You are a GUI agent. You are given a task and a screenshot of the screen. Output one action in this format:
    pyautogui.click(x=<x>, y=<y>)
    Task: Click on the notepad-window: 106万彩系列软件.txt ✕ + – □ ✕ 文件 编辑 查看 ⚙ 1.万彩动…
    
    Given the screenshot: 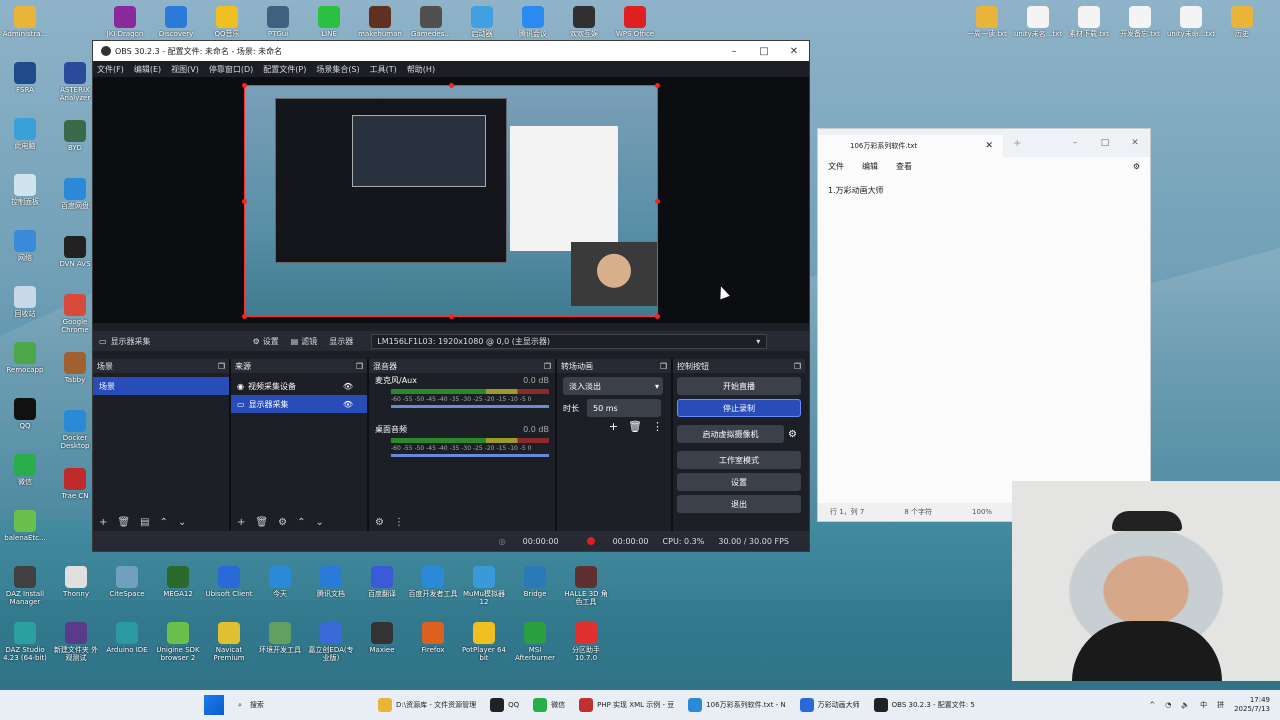 What is the action you would take?
    pyautogui.click(x=984, y=325)
    